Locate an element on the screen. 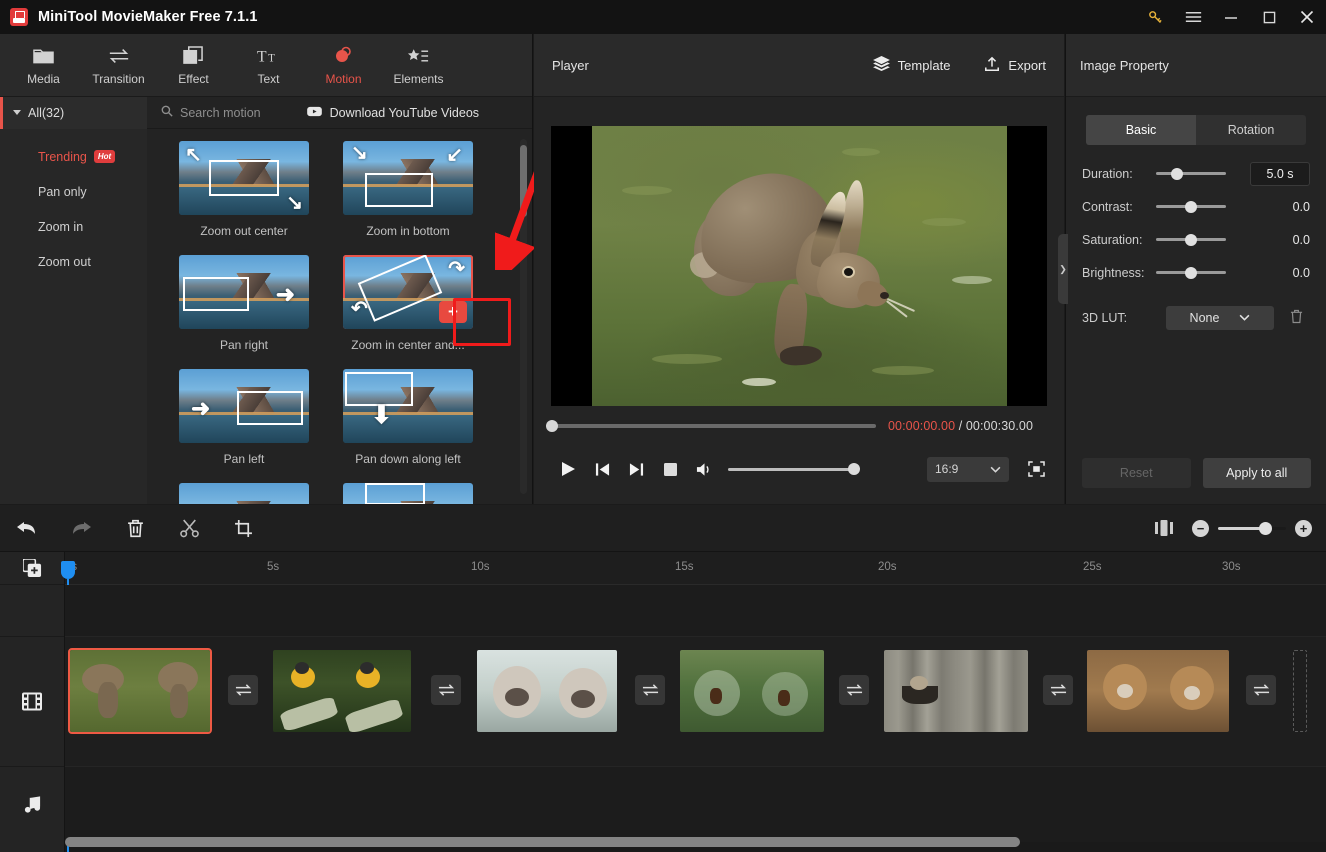 This screenshot has height=852, width=1326. track-row-audio is located at coordinates (695, 804).